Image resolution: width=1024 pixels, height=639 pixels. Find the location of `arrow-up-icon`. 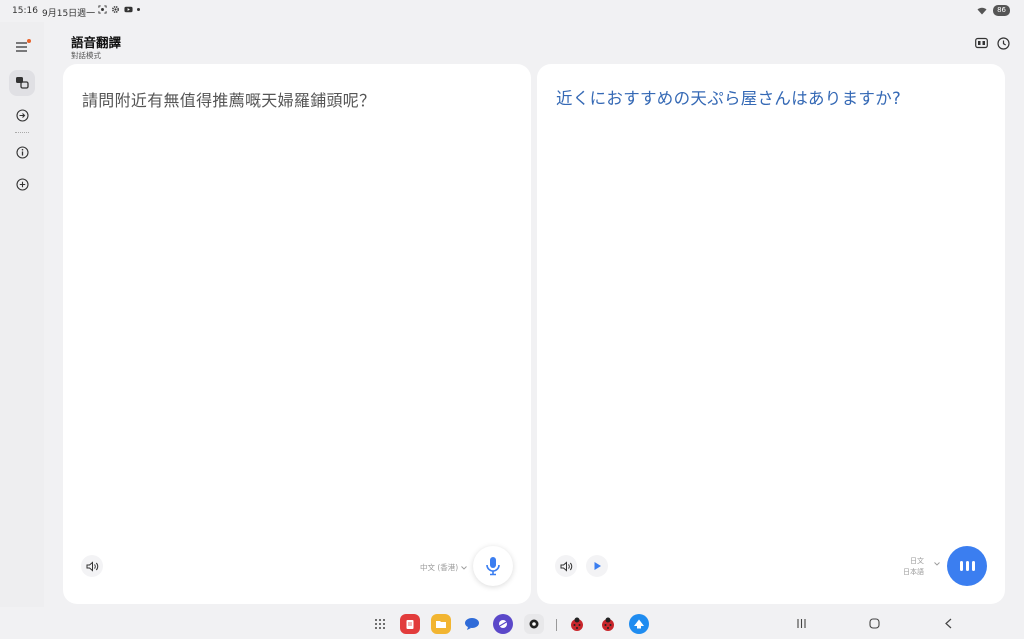

arrow-up-icon is located at coordinates (639, 624).